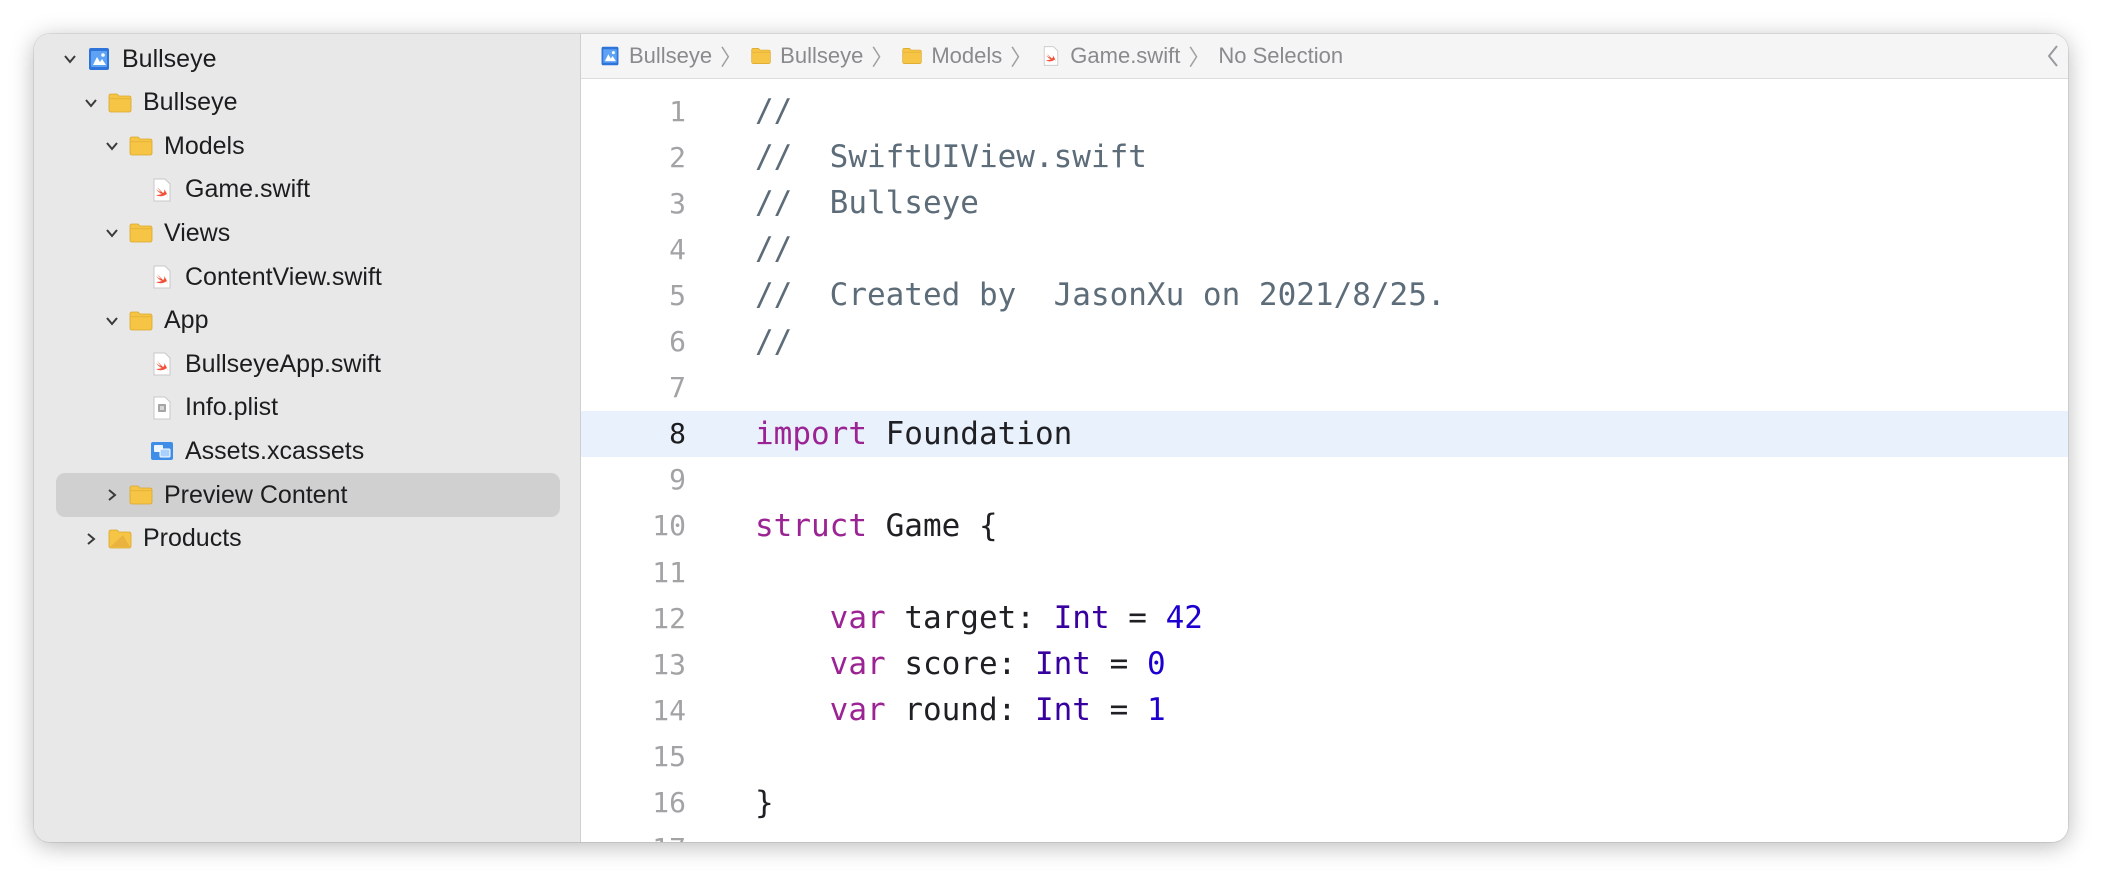 This screenshot has height=878, width=2104. Describe the element at coordinates (669, 572) in the screenshot. I see `line-number: 11` at that location.